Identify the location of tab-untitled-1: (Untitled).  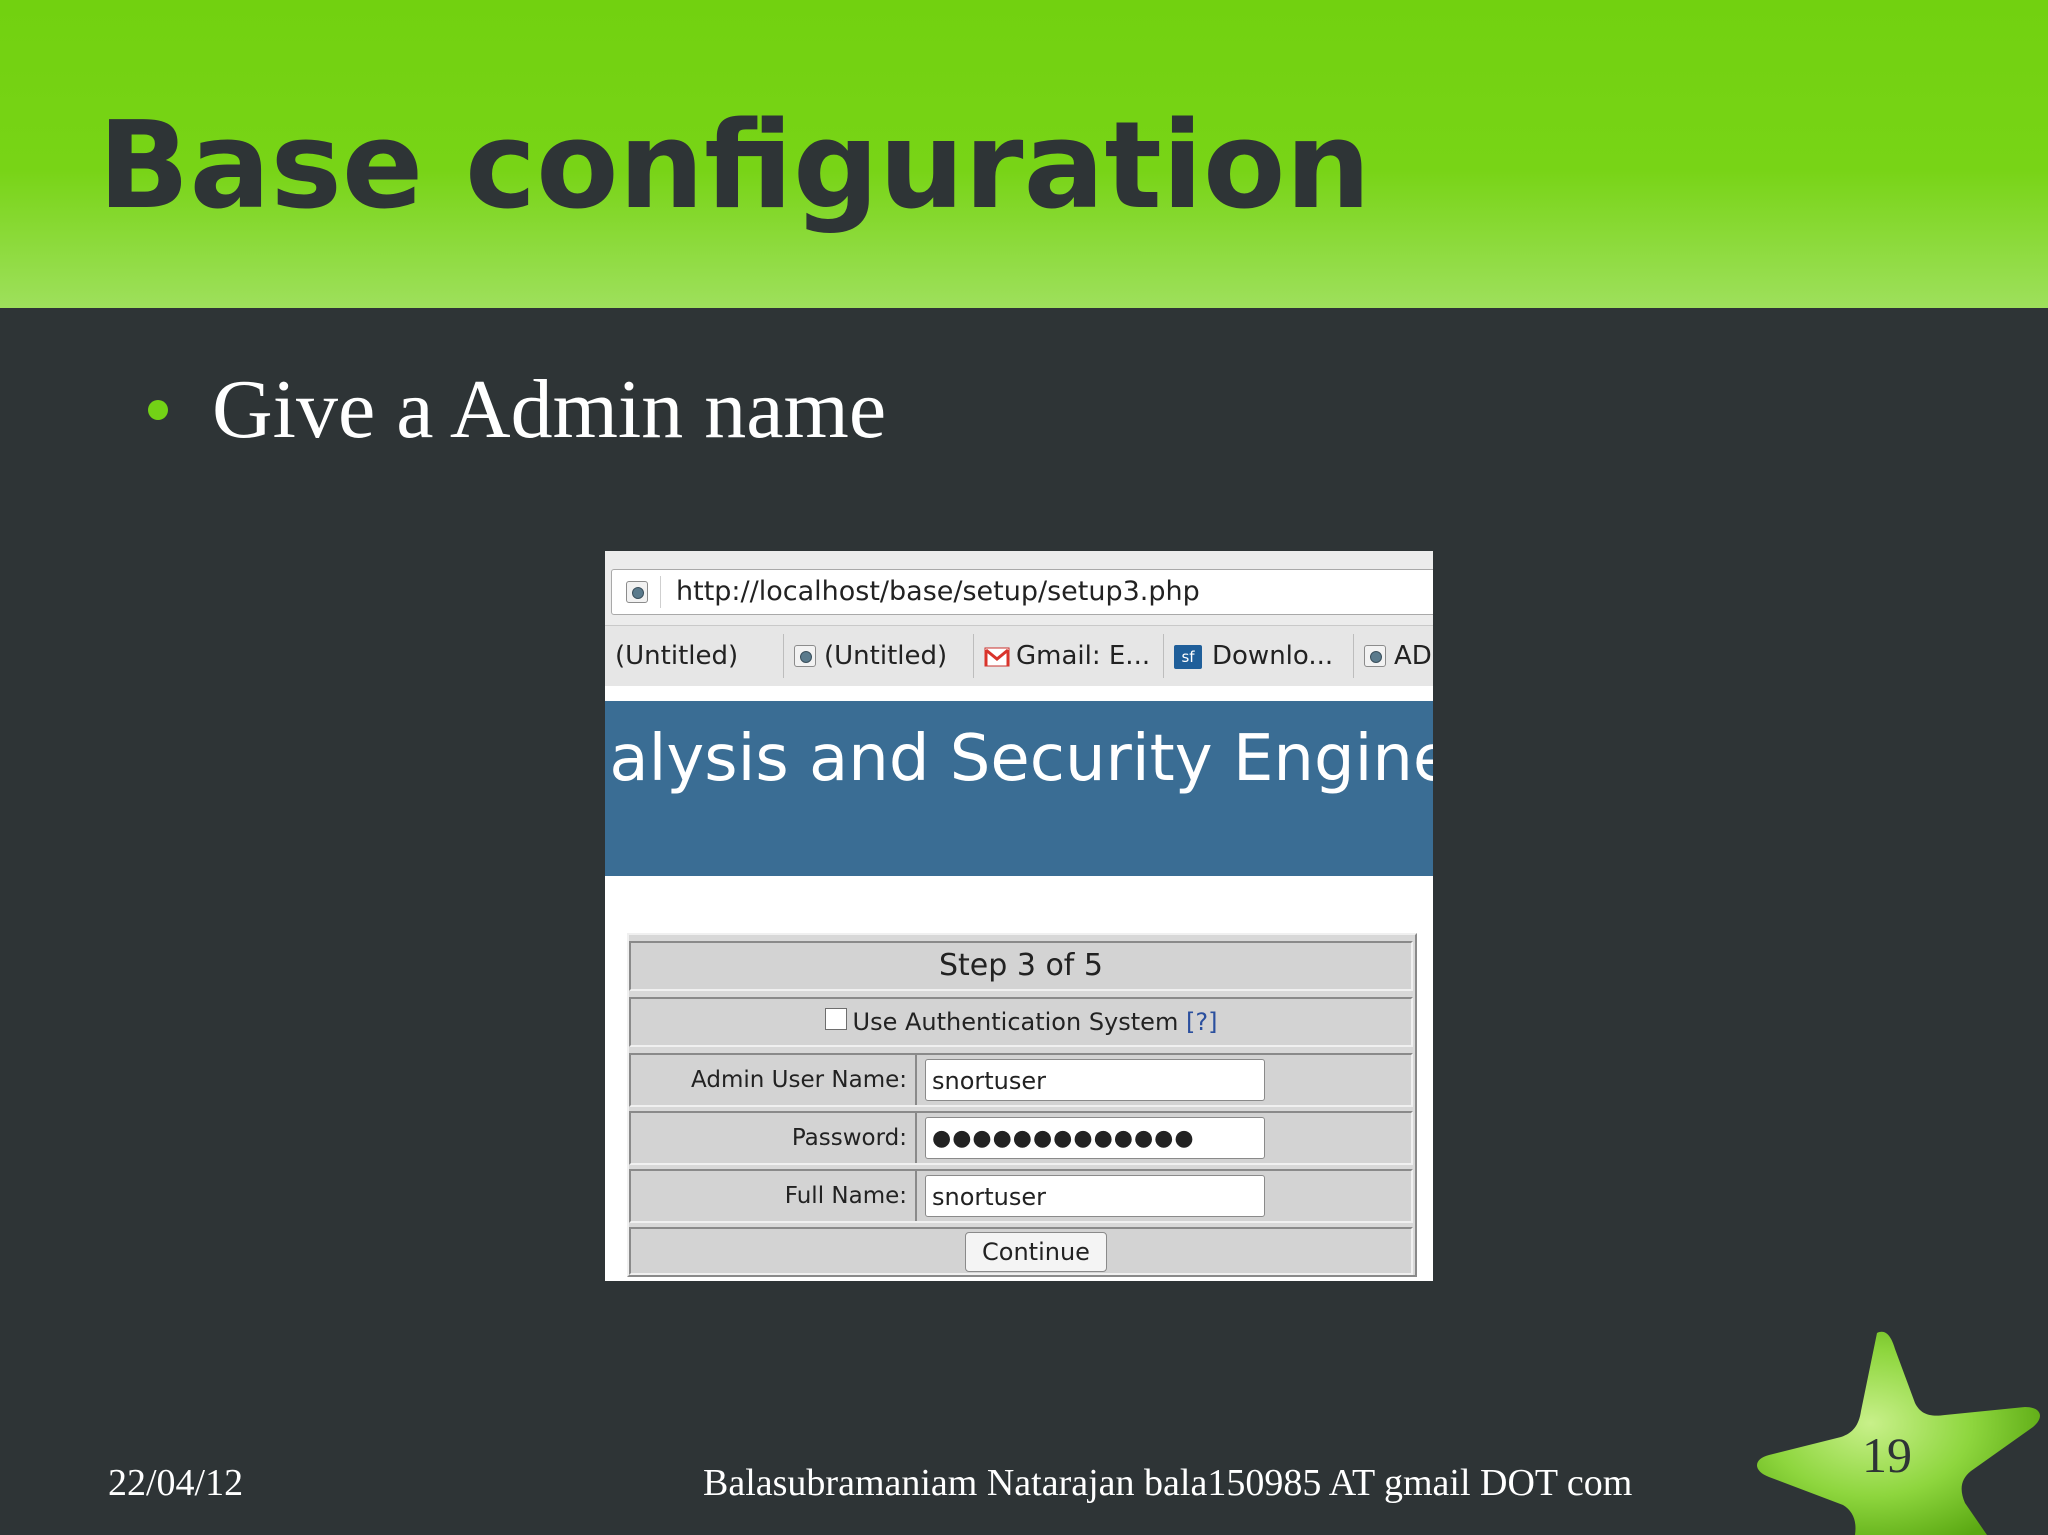
(694, 656).